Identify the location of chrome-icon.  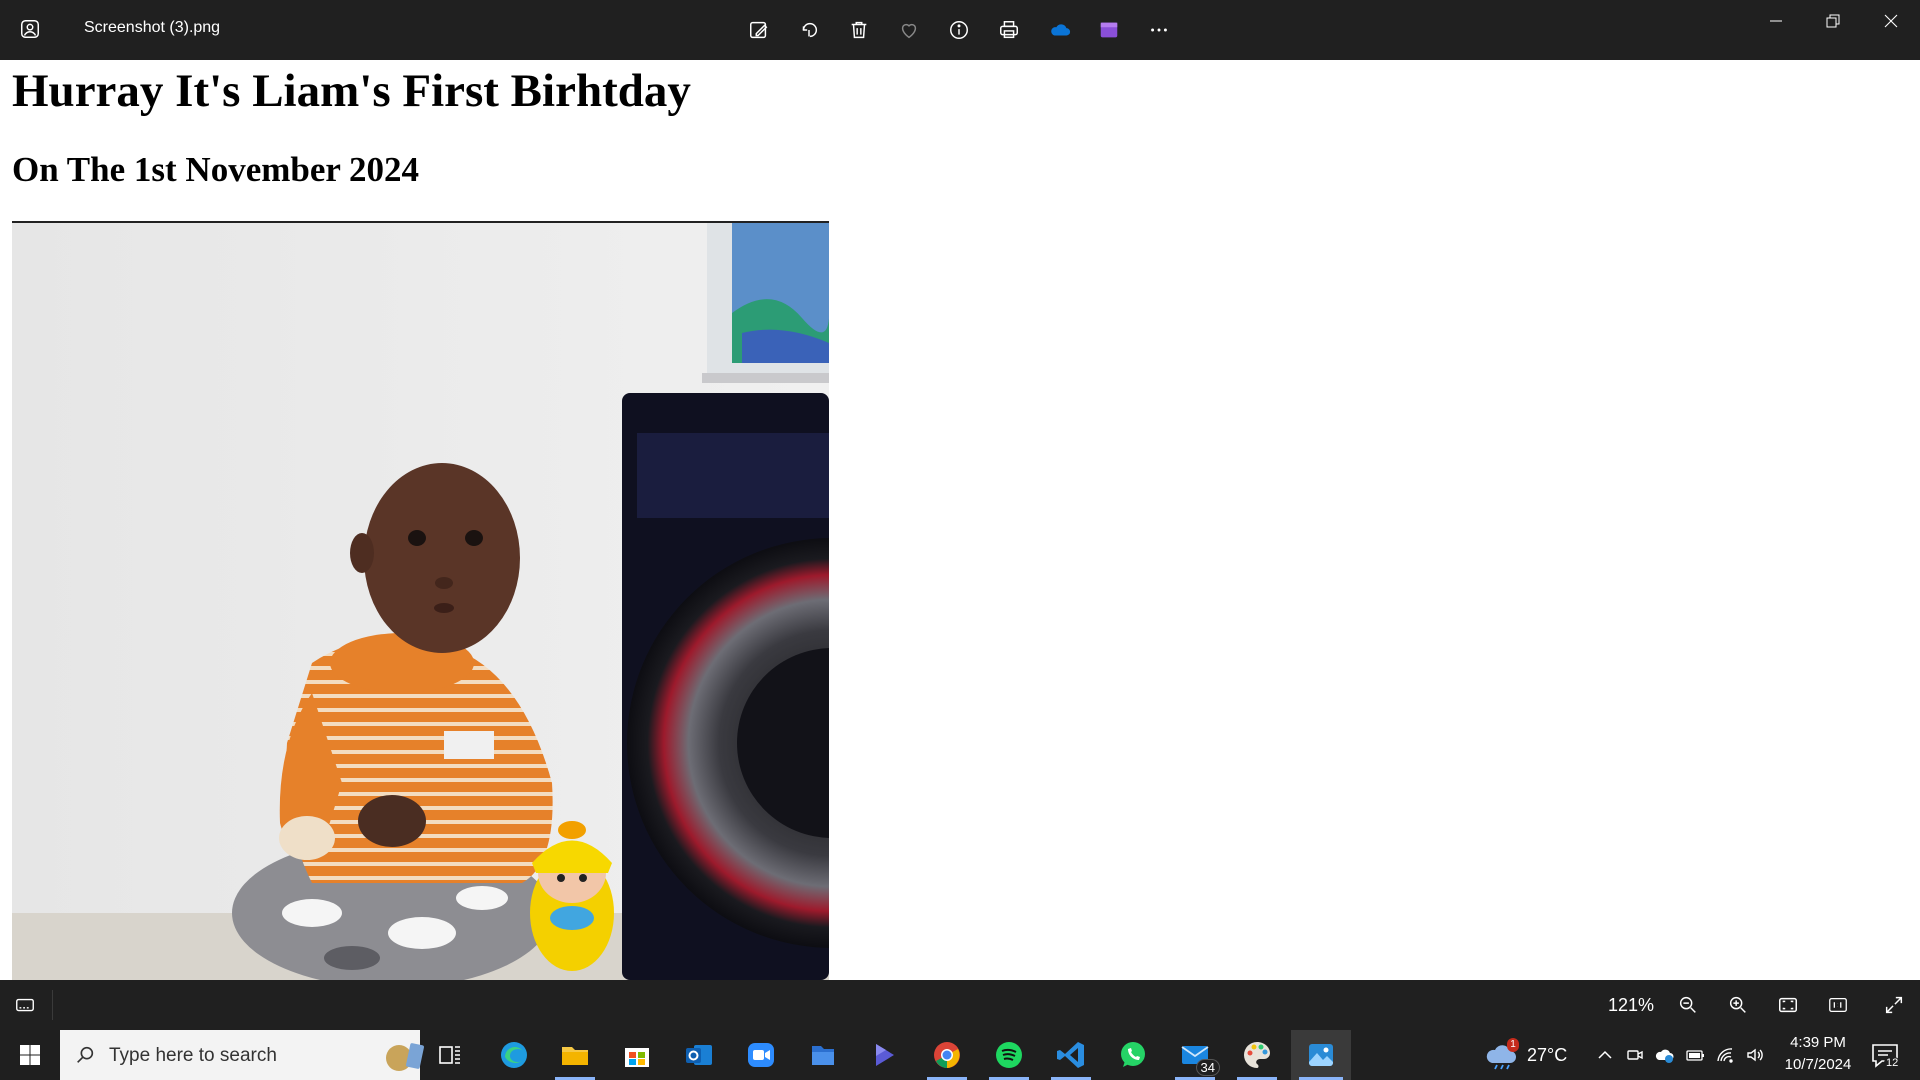
(947, 1055).